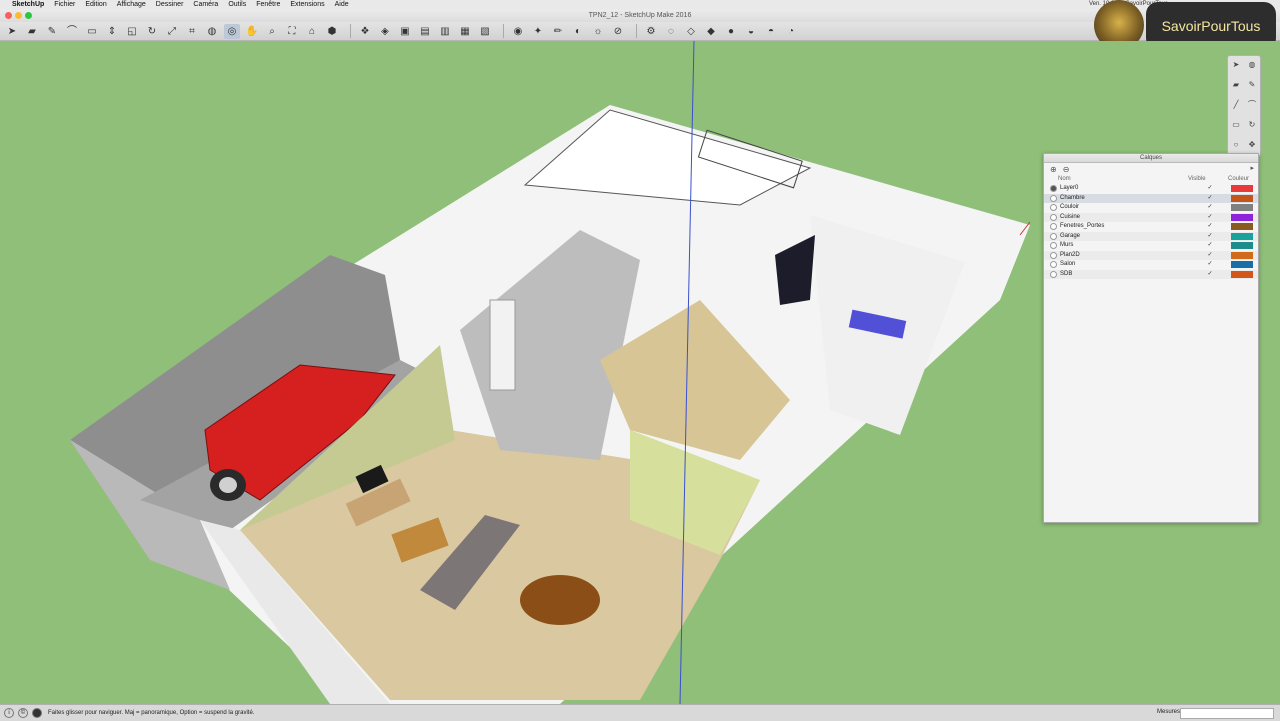  What do you see at coordinates (445, 31) in the screenshot?
I see `right-view-icon: ▥` at bounding box center [445, 31].